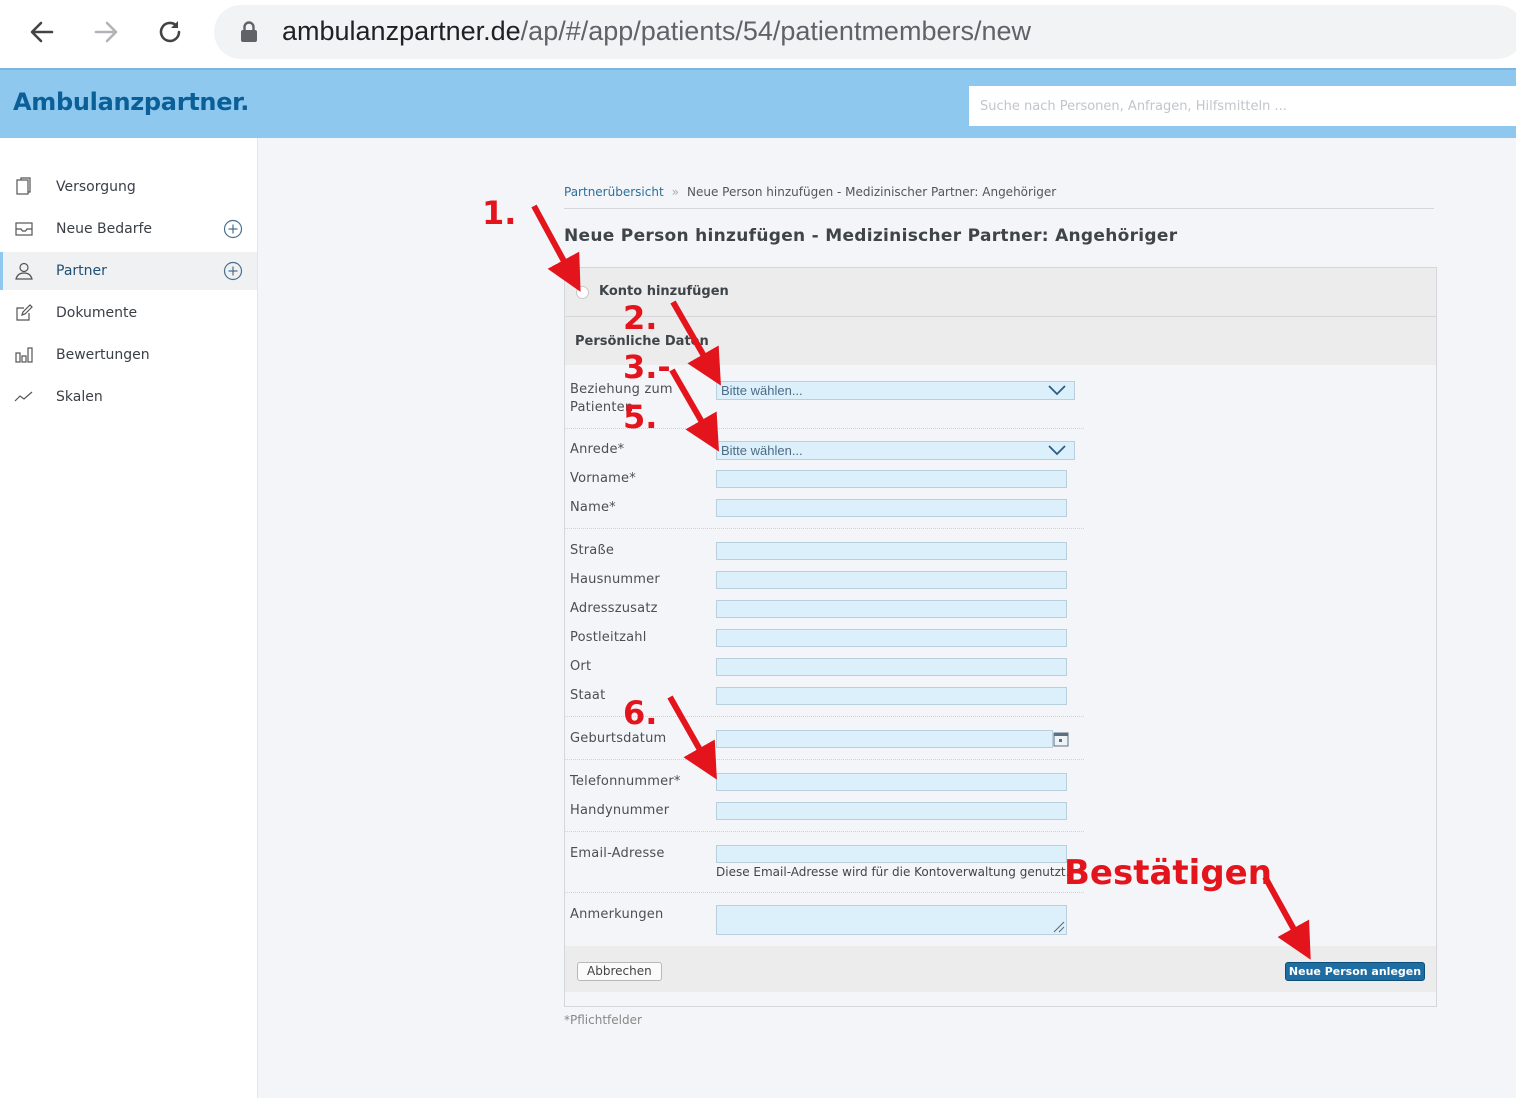 The image size is (1516, 1098). What do you see at coordinates (603, 478) in the screenshot?
I see `first-name-label: Vorname*` at bounding box center [603, 478].